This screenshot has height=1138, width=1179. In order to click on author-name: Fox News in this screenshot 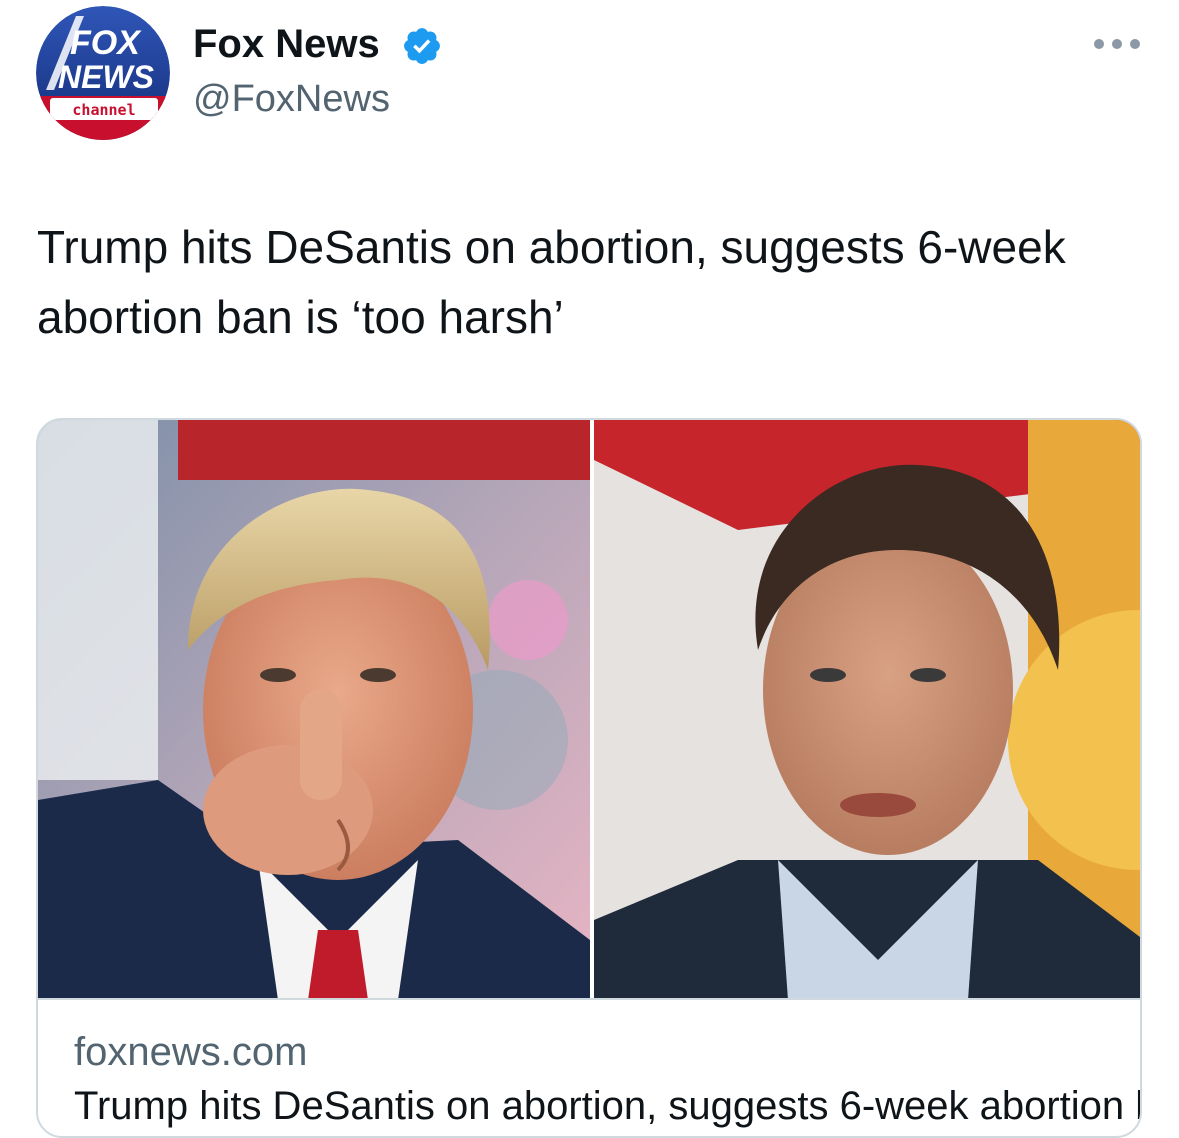, I will do `click(286, 44)`.